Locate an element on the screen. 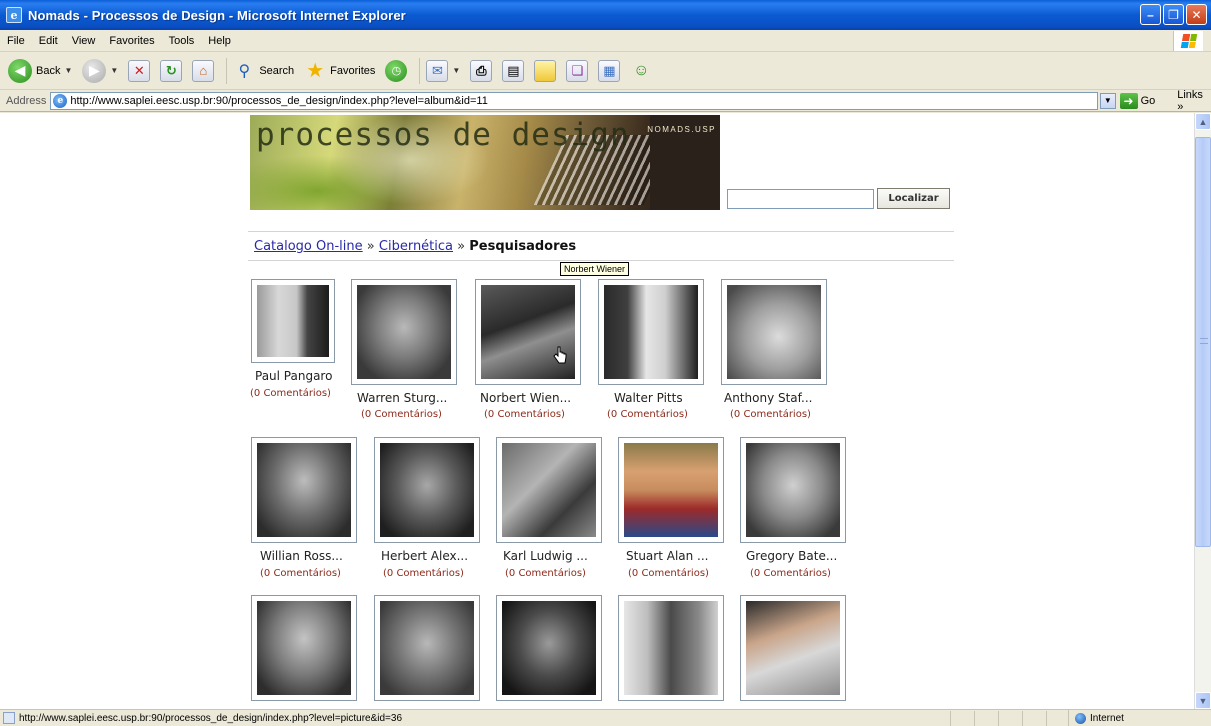 The width and height of the screenshot is (1211, 726). thumbnail-gregory-bateson is located at coordinates (793, 490).